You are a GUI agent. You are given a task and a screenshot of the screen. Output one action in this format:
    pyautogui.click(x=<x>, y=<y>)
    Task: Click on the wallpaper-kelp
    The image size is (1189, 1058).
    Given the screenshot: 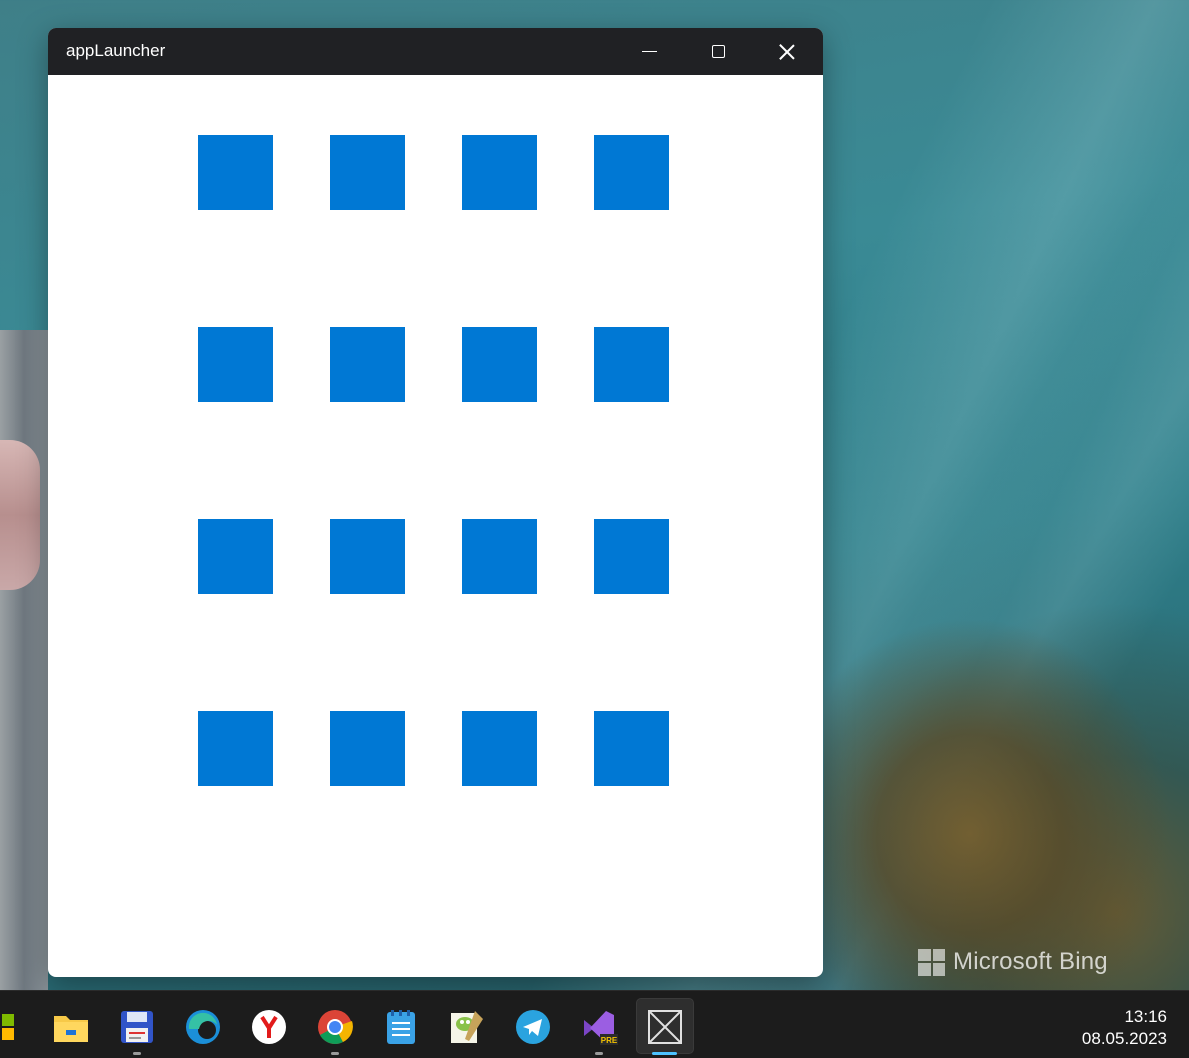 What is the action you would take?
    pyautogui.click(x=1006, y=795)
    